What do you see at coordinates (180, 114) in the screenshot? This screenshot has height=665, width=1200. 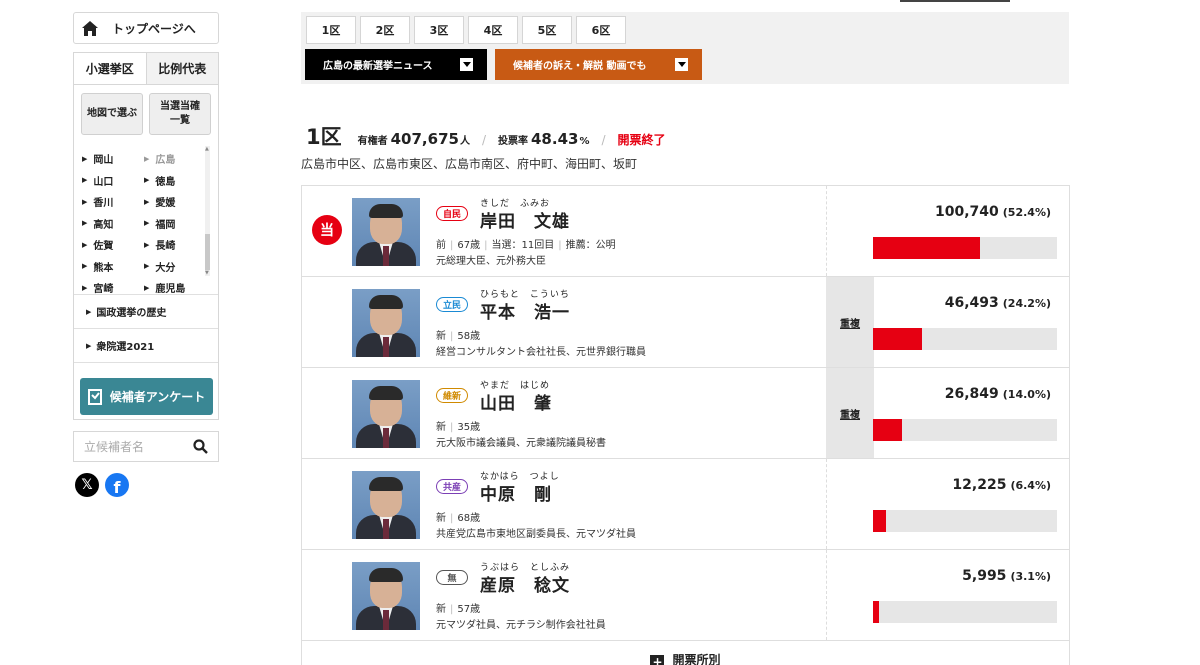 I see `winners-list-button: 当選当確 一覧` at bounding box center [180, 114].